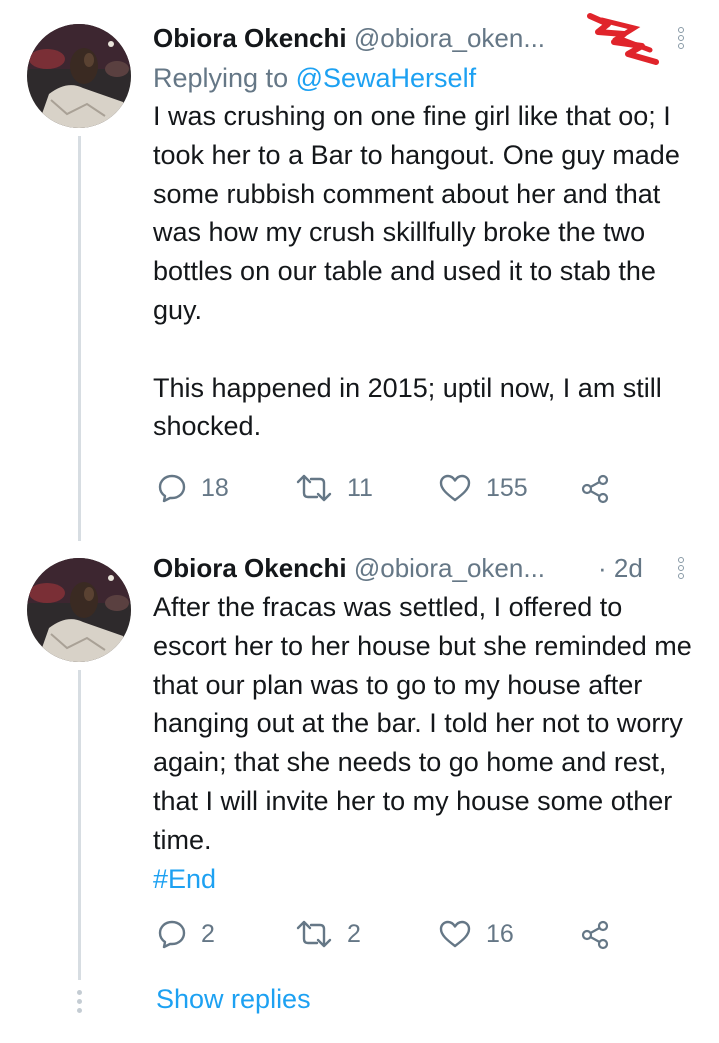  Describe the element at coordinates (507, 487) in the screenshot. I see `like-count: 155` at that location.